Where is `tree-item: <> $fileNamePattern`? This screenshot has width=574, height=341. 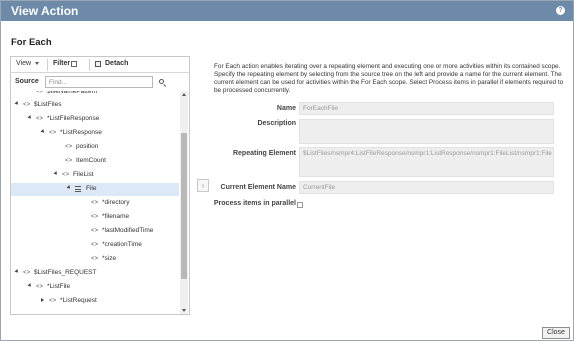 tree-item: <> $fileNamePattern is located at coordinates (95, 95).